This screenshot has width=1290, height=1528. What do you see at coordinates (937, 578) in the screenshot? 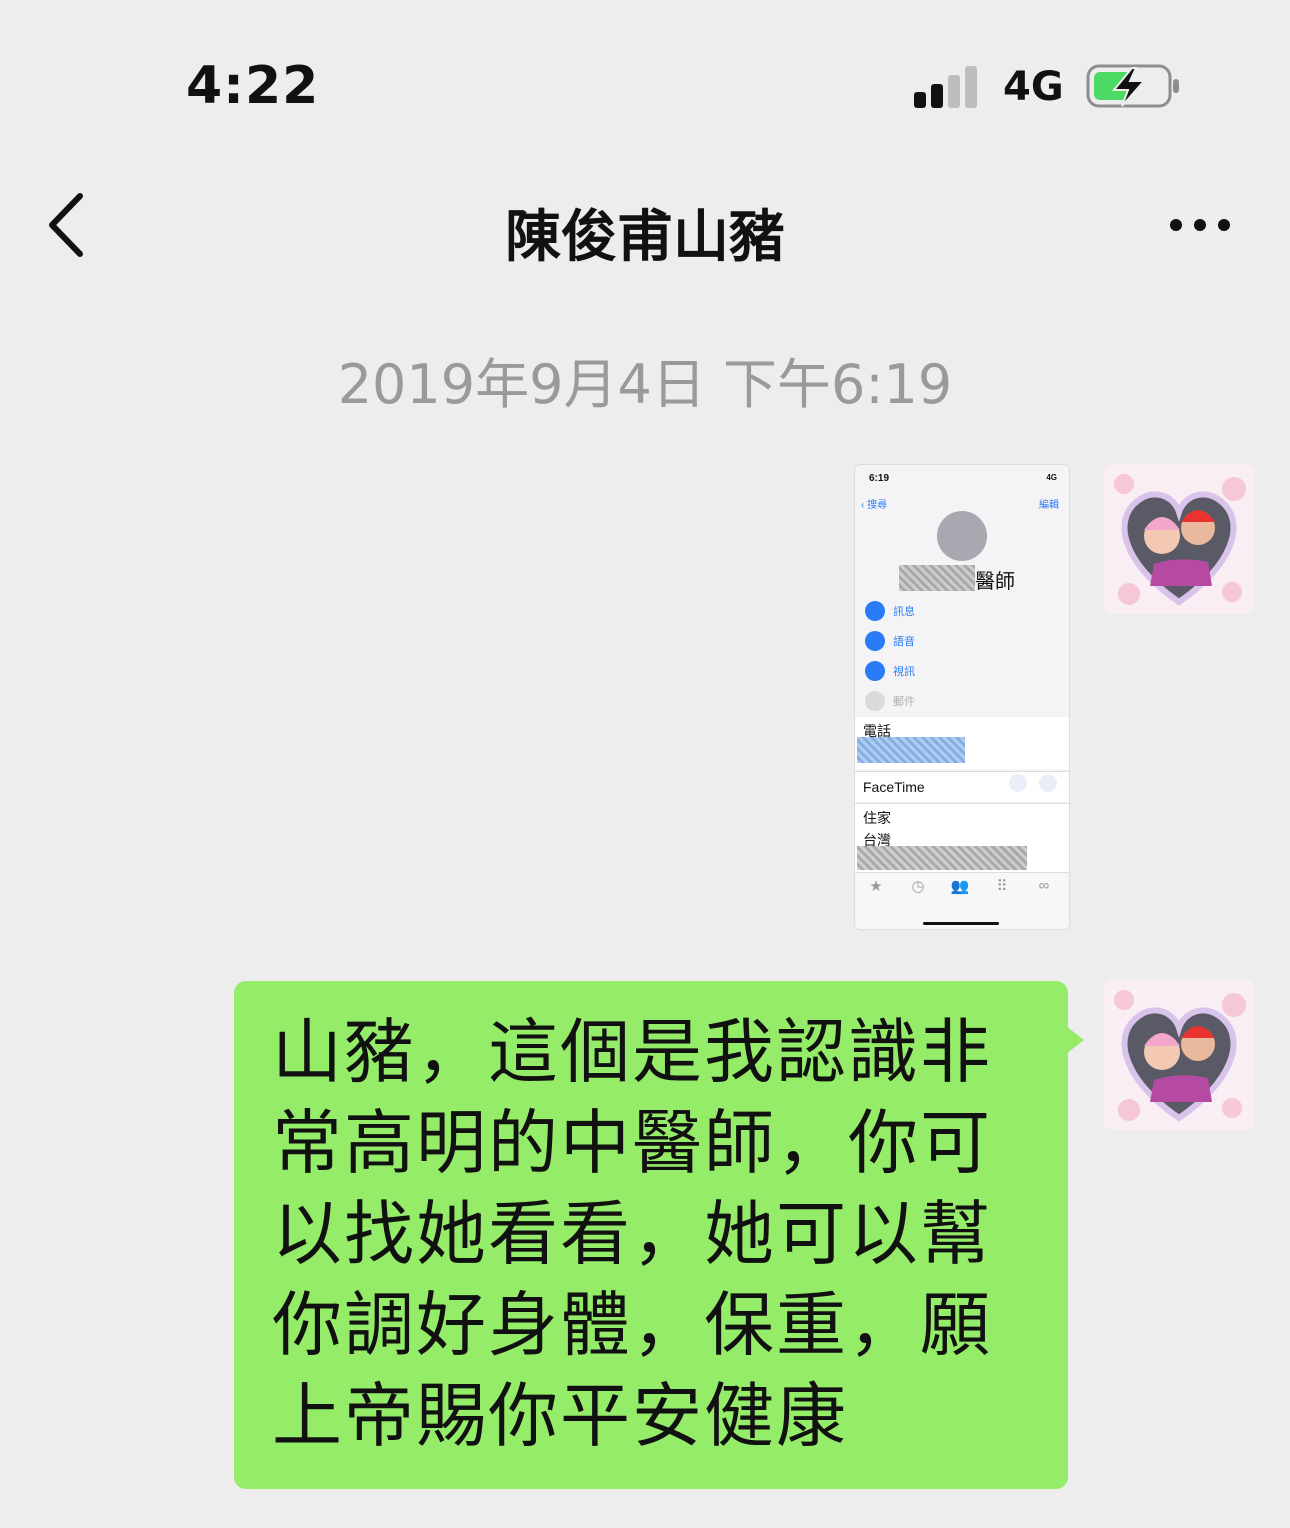
I see `redacted-name` at bounding box center [937, 578].